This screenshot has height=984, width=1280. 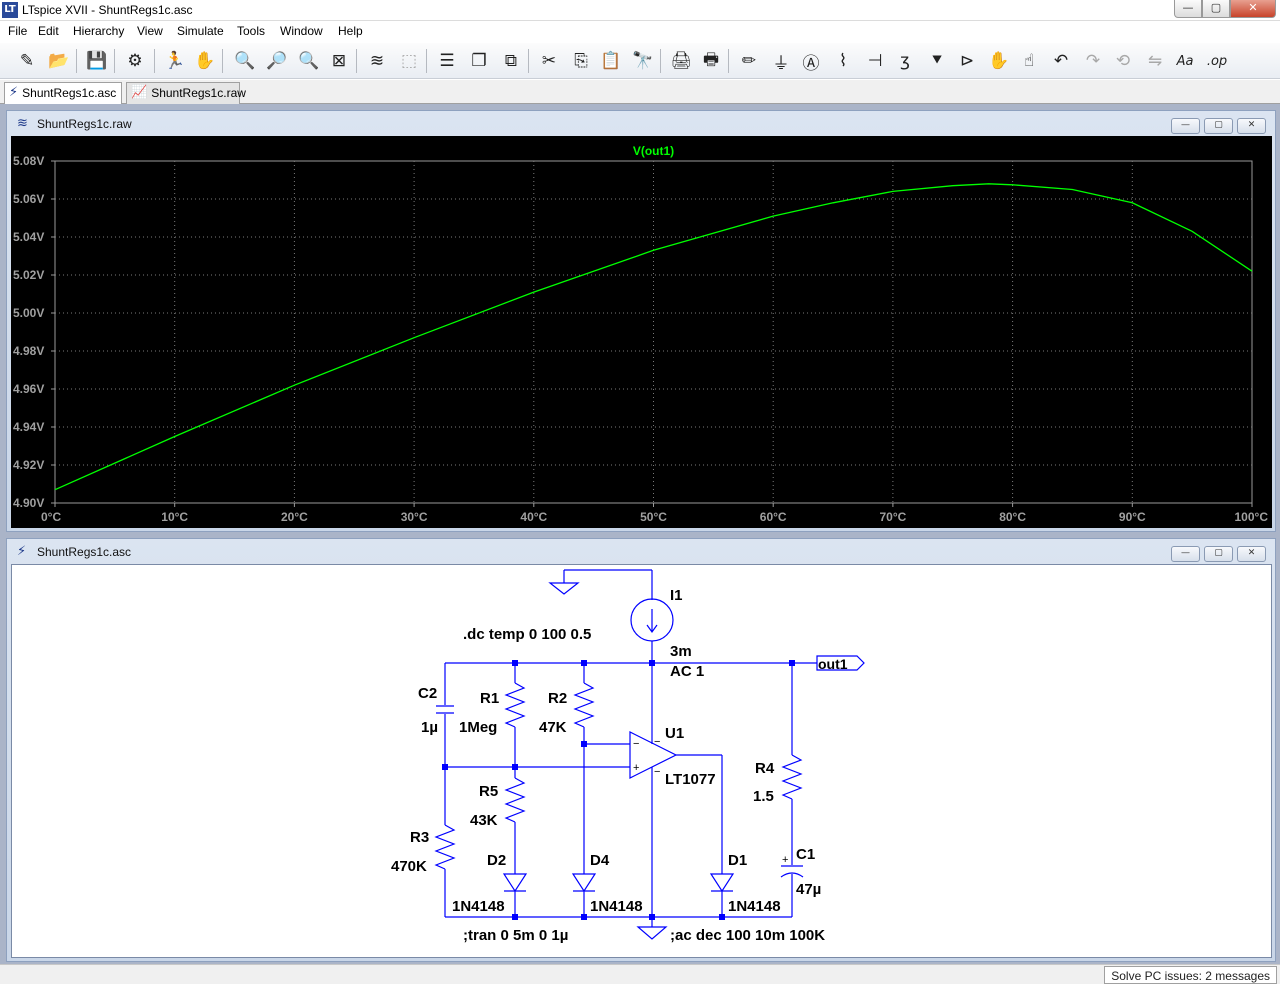 What do you see at coordinates (611, 61) in the screenshot?
I see `paste-button: 📋` at bounding box center [611, 61].